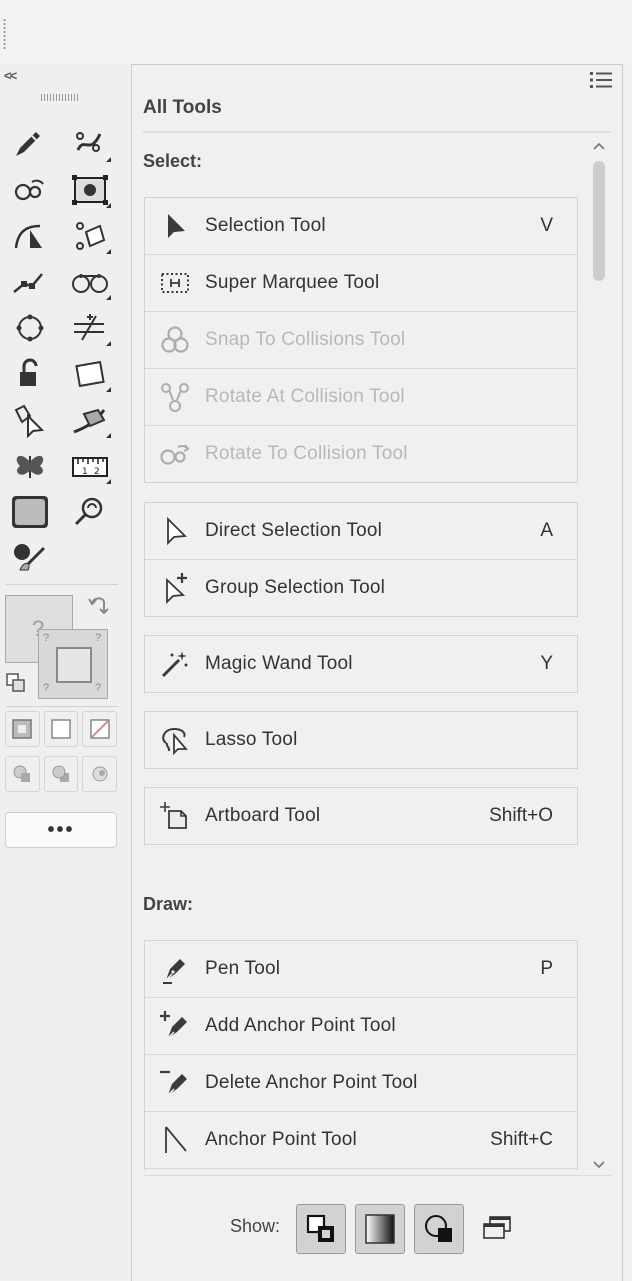 This screenshot has height=1281, width=632. I want to click on marquee-icon, so click(175, 283).